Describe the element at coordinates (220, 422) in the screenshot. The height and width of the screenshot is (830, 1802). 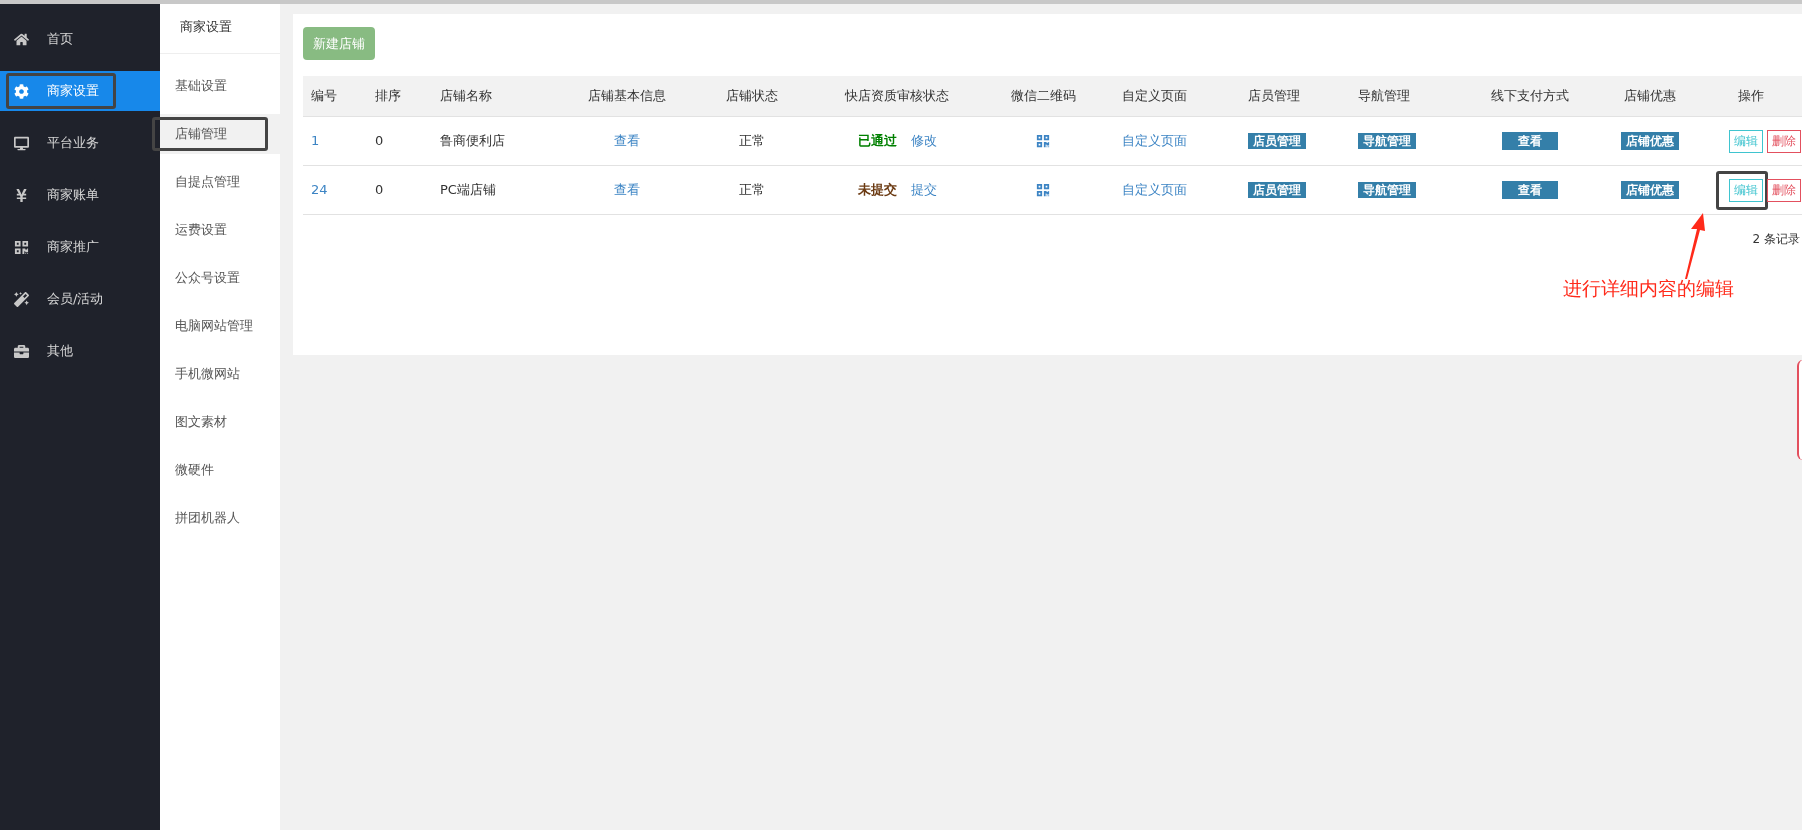
I see `sub-nav-item: 图文素材` at that location.